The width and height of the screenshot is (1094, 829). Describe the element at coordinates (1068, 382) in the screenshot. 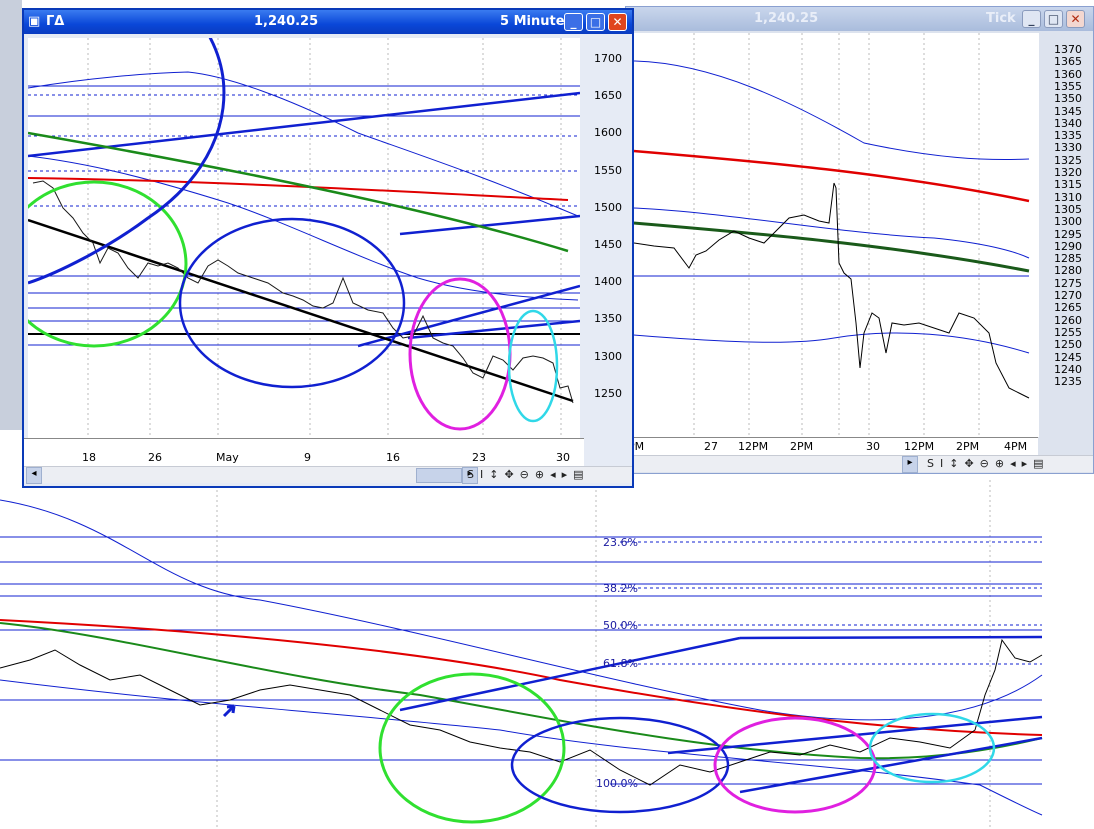

I see `y-tick-label: 1235` at that location.